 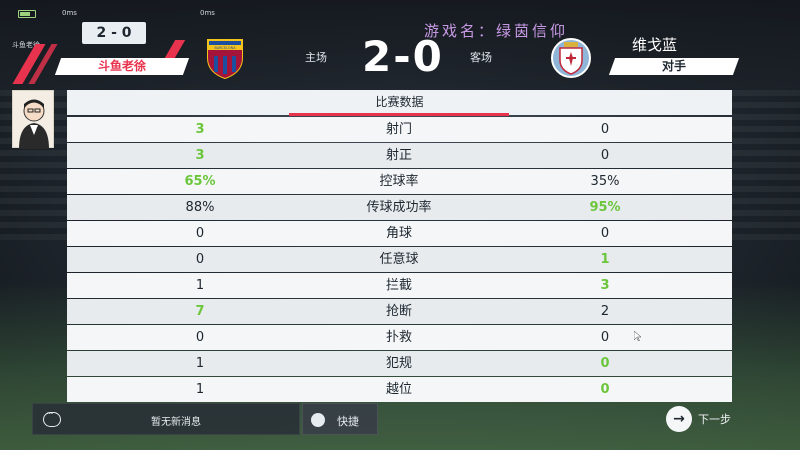 I want to click on stat-row: 65% 控球率 35%, so click(x=399, y=181).